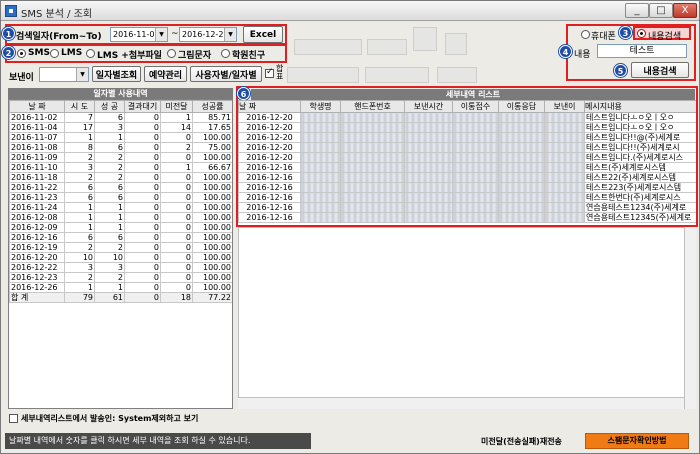  What do you see at coordinates (640, 207) in the screenshot?
I see `detail-message-cell: 연습용테스트1234(주)세계로` at bounding box center [640, 207].